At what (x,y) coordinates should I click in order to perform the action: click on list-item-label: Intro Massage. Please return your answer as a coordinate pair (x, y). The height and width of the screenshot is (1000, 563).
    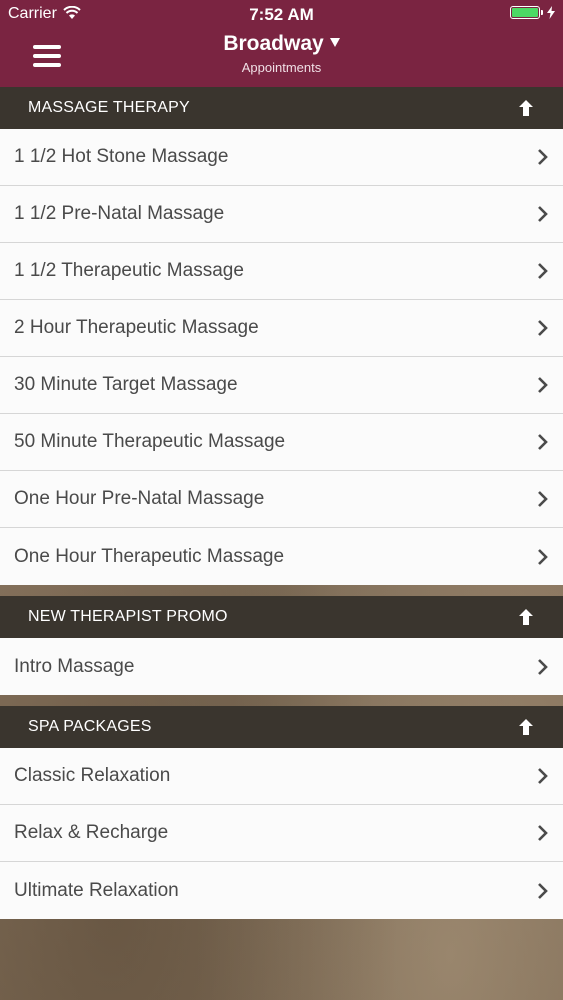
    Looking at the image, I should click on (74, 666).